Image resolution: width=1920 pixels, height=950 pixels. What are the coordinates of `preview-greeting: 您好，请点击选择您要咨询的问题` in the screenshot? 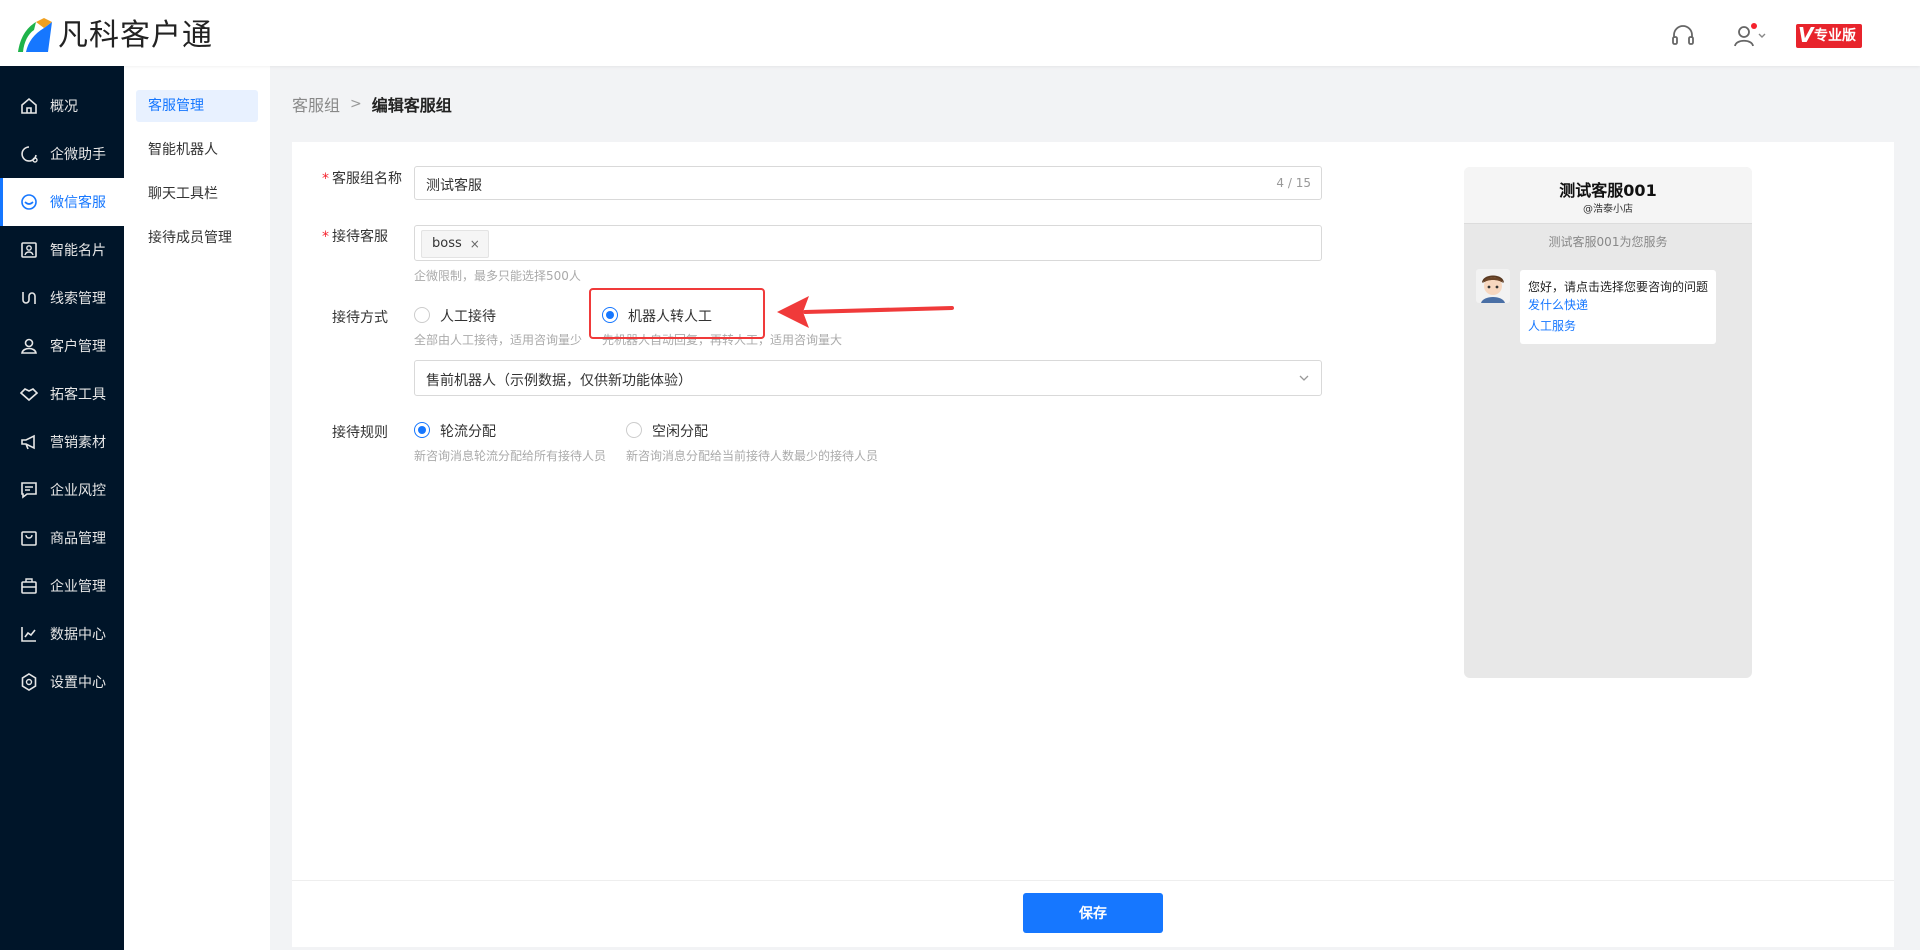 It's located at (1618, 287).